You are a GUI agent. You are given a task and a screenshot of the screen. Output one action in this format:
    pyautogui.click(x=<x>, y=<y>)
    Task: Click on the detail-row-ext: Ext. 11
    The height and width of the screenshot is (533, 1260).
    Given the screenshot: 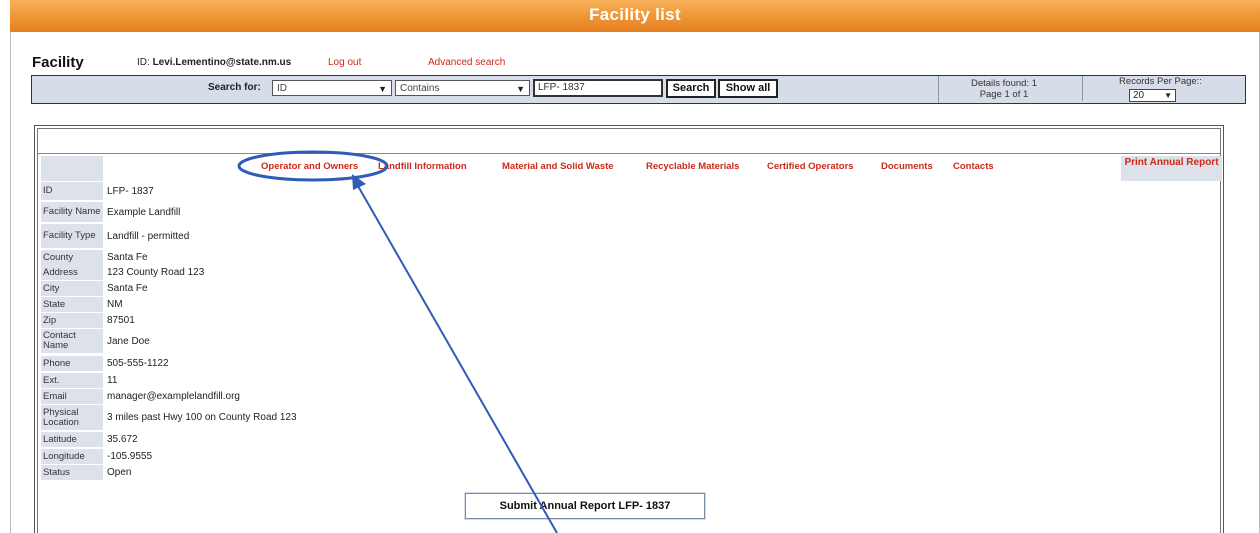 What is the action you would take?
    pyautogui.click(x=291, y=380)
    